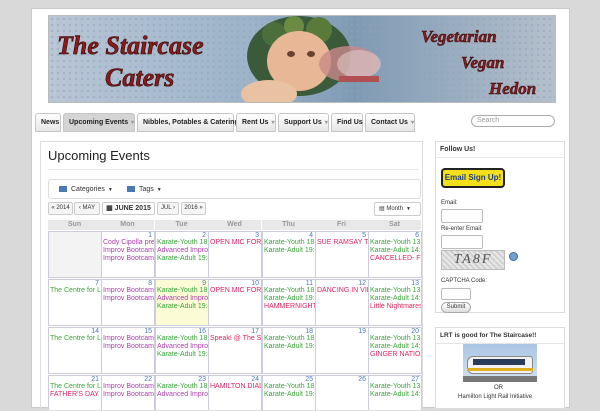  I want to click on calendar-event: Speak! @ The Sta, so click(235, 339).